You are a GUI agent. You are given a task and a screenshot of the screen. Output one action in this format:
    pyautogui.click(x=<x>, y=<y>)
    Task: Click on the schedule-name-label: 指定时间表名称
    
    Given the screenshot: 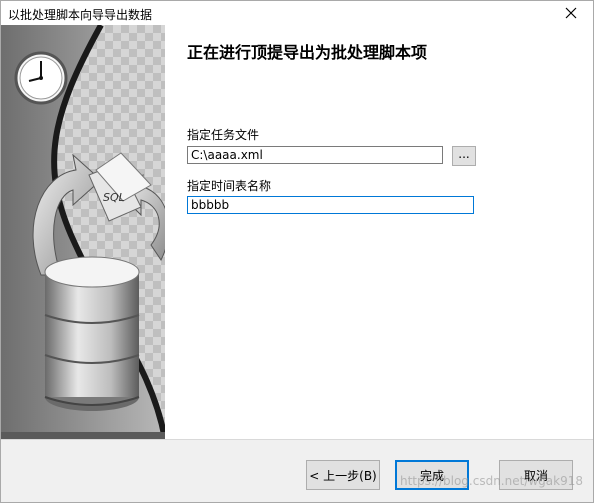 What is the action you would take?
    pyautogui.click(x=229, y=186)
    